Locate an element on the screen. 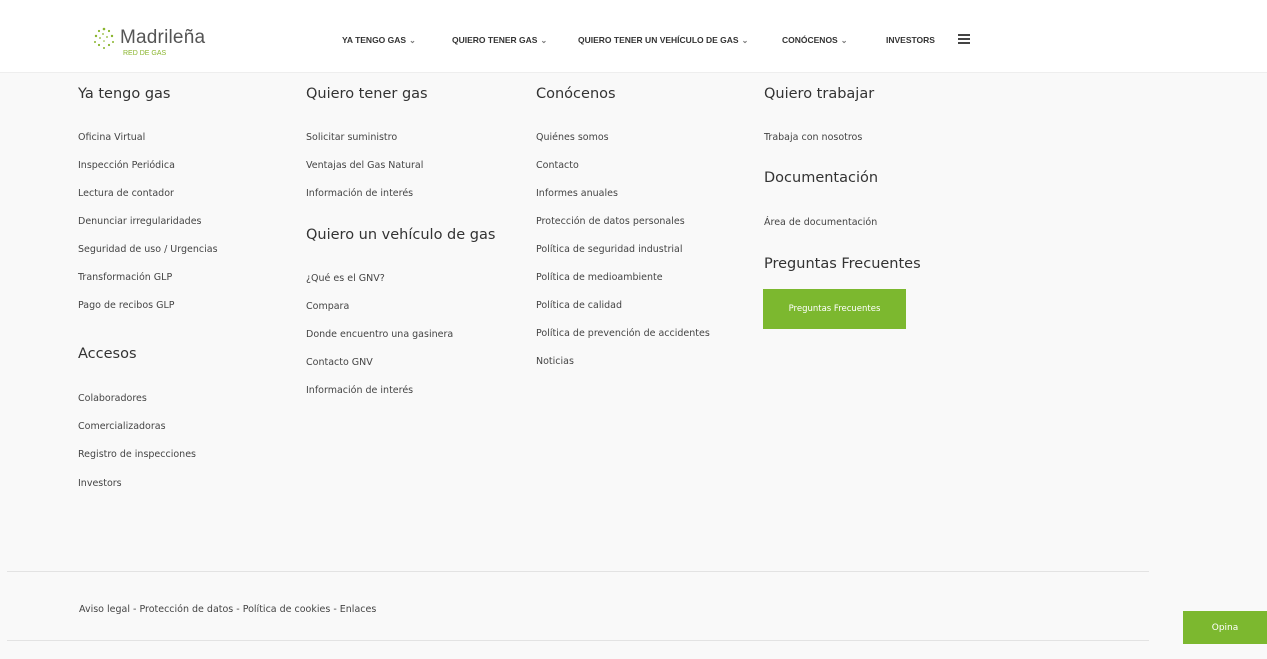 Image resolution: width=1267 pixels, height=659 pixels. link-registro-inspecciones: Registro de inspecciones is located at coordinates (137, 454).